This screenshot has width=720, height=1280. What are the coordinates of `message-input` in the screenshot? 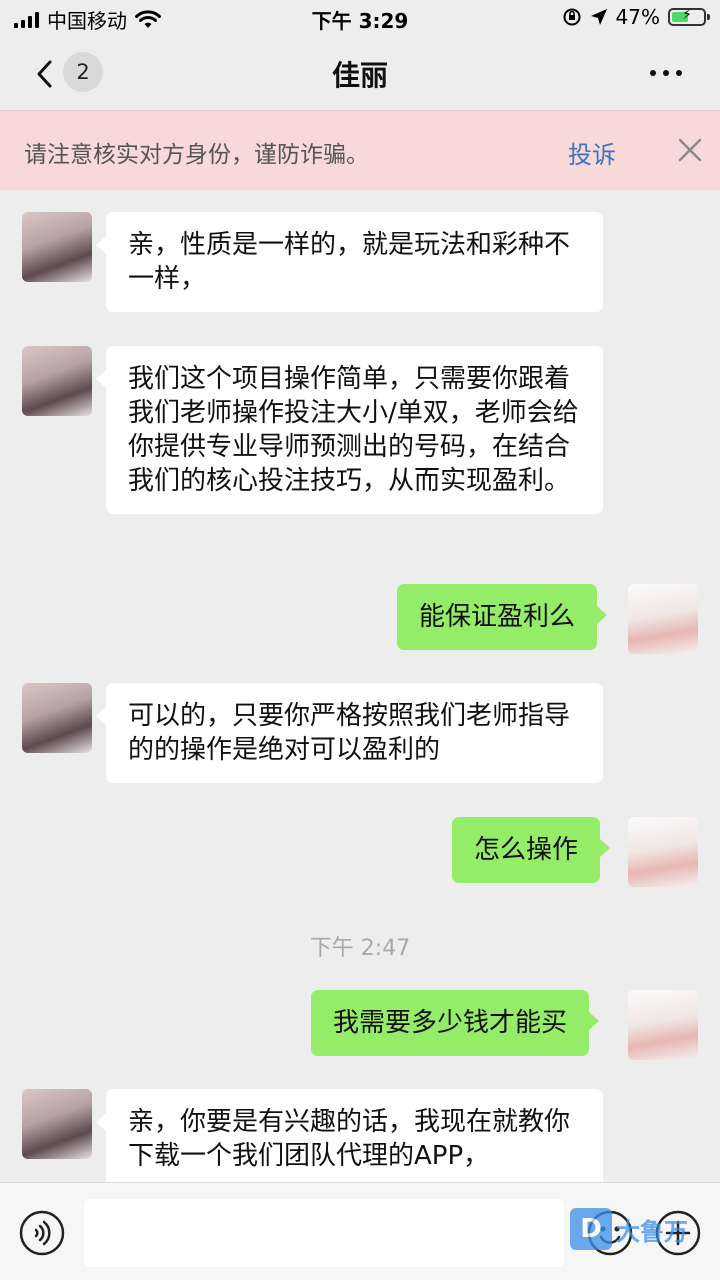 It's located at (324, 1233).